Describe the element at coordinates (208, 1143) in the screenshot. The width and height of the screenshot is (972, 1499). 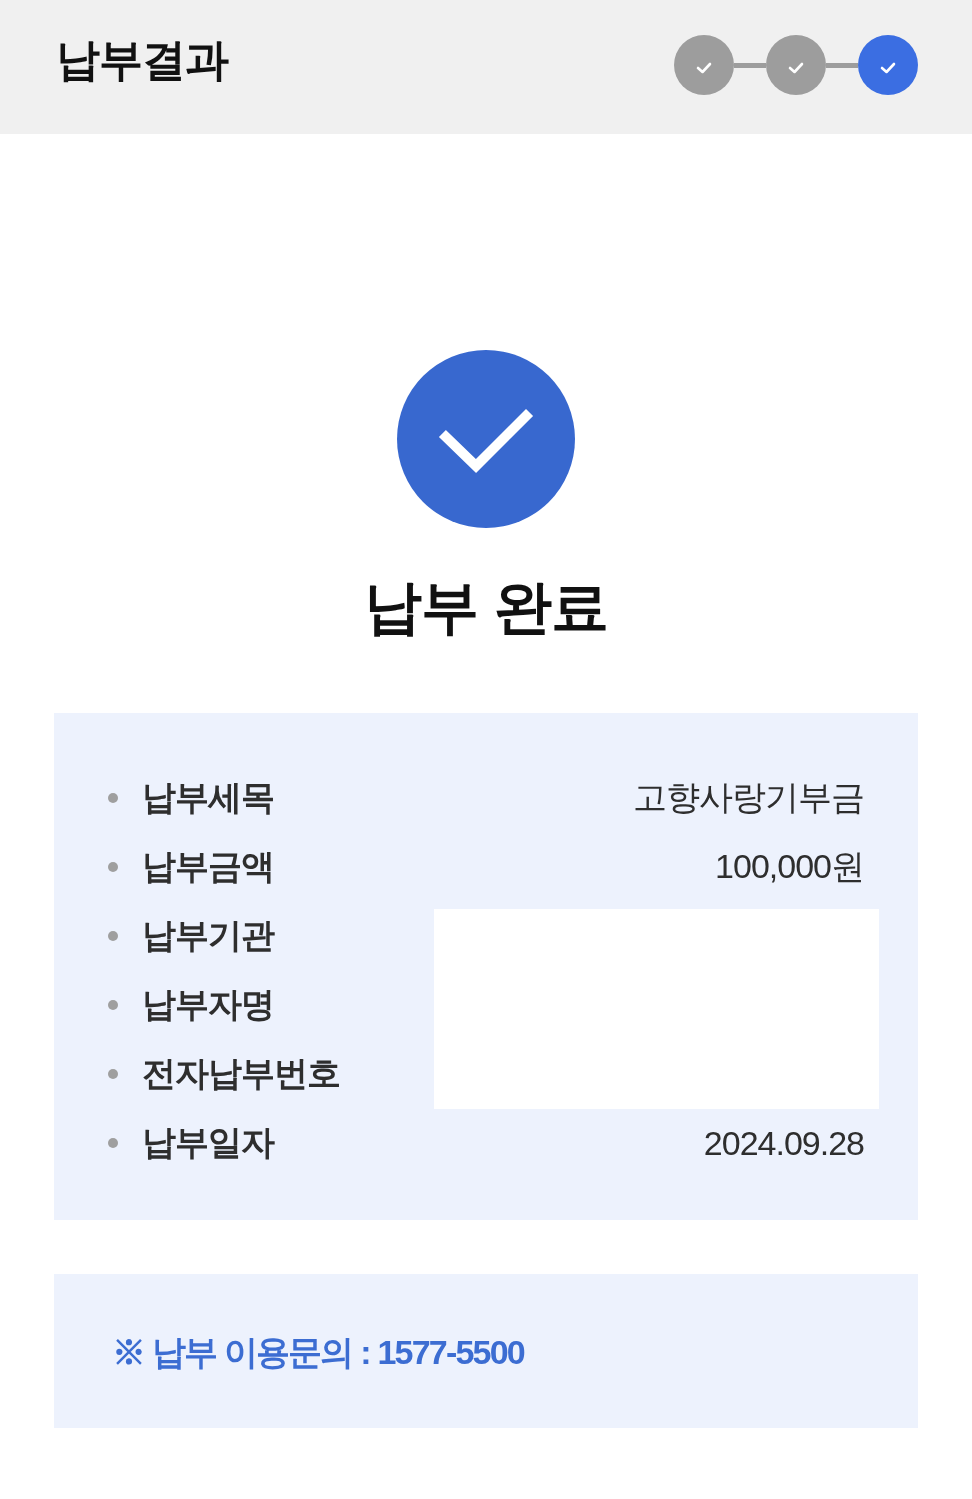
I see `detail-label: 납부일자` at that location.